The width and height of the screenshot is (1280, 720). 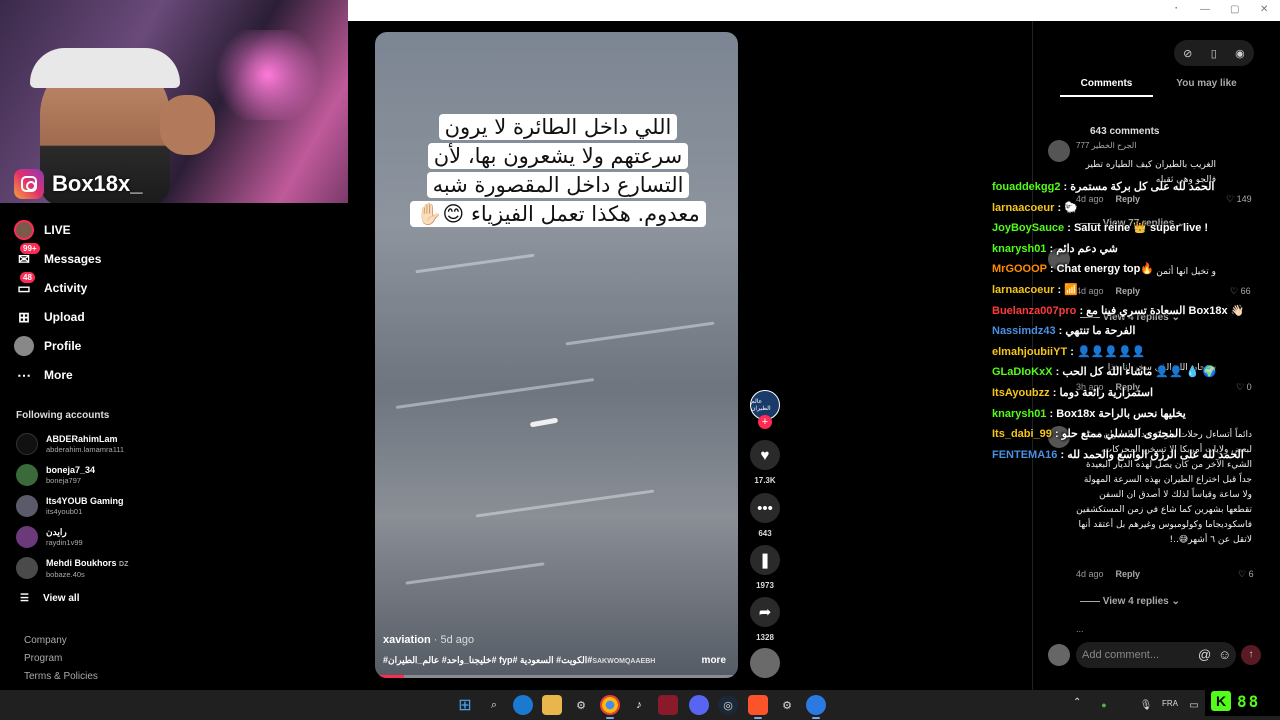 What do you see at coordinates (1067, 207) in the screenshot?
I see `chat-text: : 🐑` at bounding box center [1067, 207].